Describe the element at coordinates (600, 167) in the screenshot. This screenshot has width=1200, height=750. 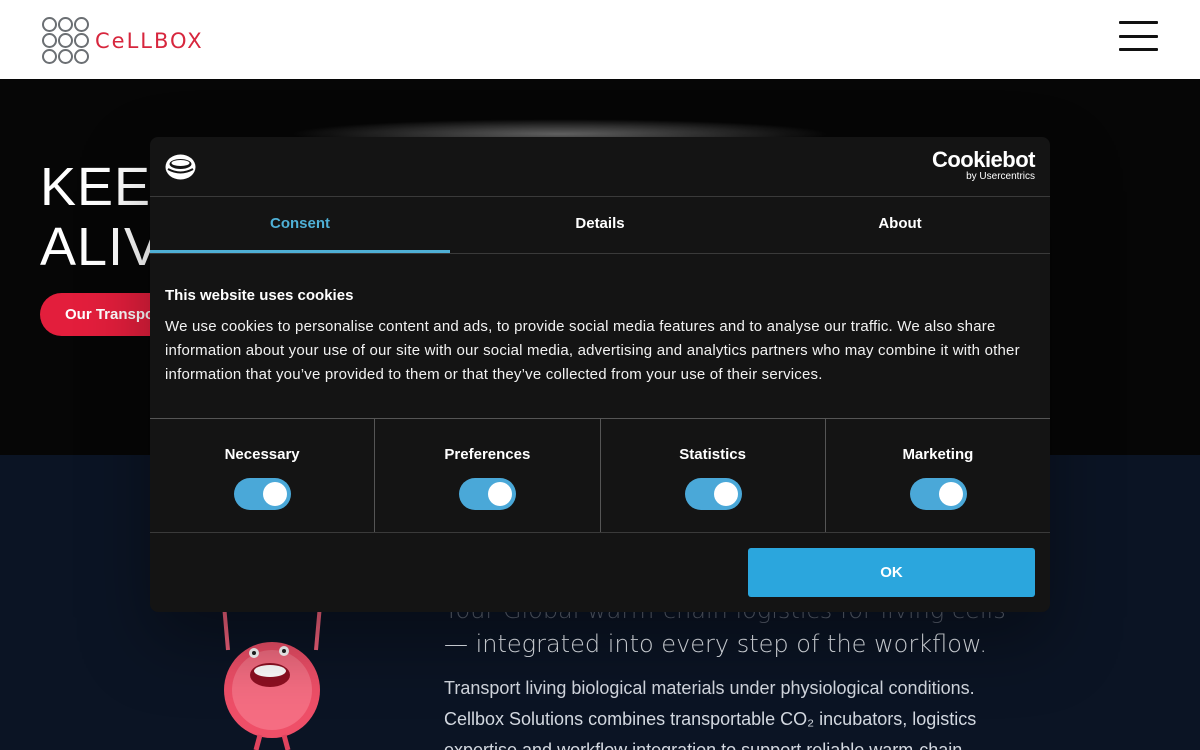
I see `cookie-dialog-header: Cookiebot by Usercentrics` at that location.